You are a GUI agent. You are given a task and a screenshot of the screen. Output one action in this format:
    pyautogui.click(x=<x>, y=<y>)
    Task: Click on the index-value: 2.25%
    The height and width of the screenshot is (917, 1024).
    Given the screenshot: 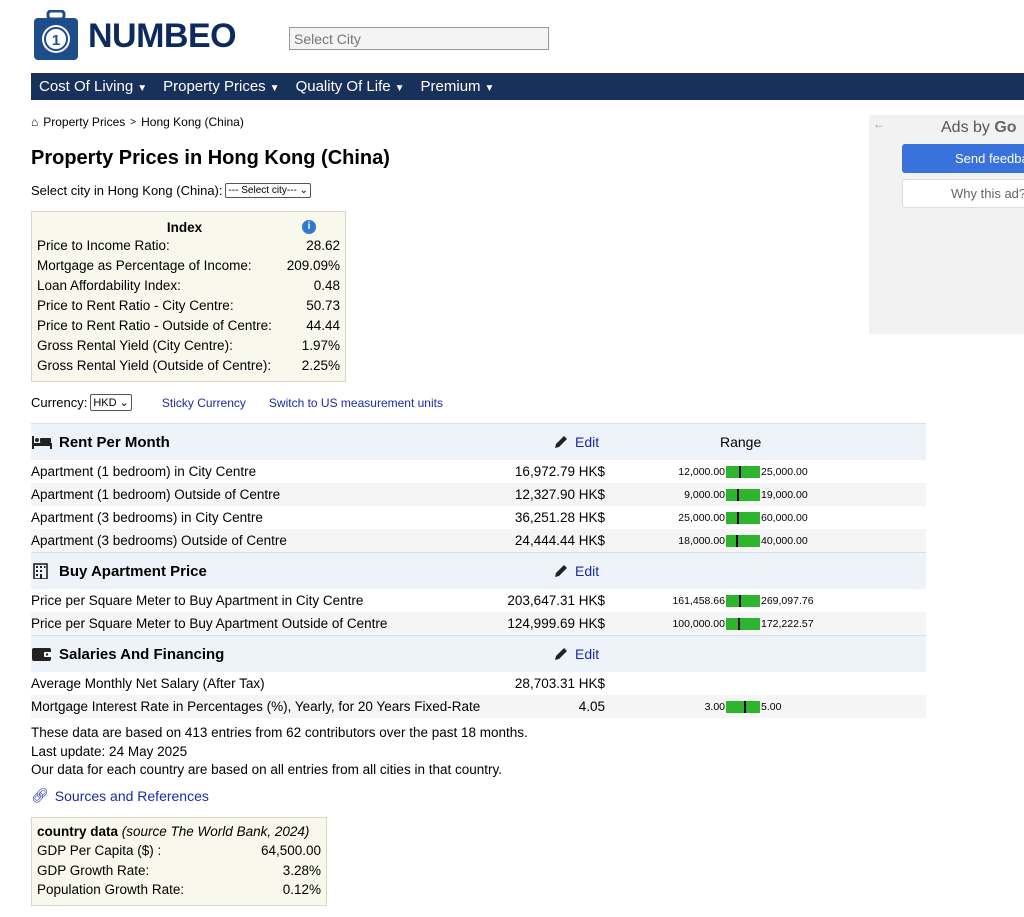 What is the action you would take?
    pyautogui.click(x=320, y=365)
    